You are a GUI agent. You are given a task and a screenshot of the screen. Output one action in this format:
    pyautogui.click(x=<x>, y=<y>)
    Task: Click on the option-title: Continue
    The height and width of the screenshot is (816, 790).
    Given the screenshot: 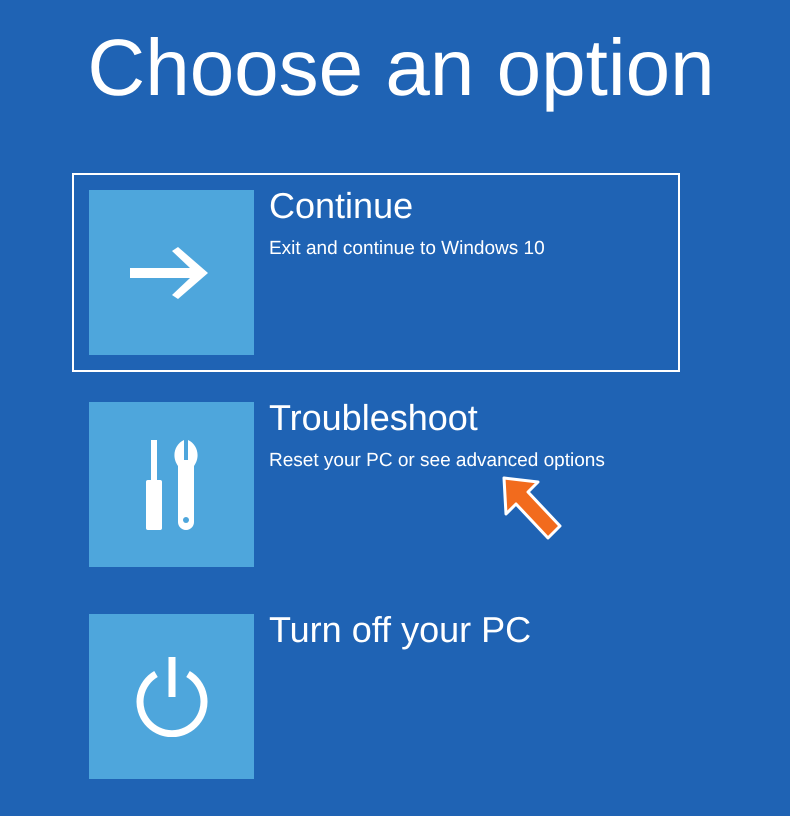 What is the action you would take?
    pyautogui.click(x=341, y=206)
    